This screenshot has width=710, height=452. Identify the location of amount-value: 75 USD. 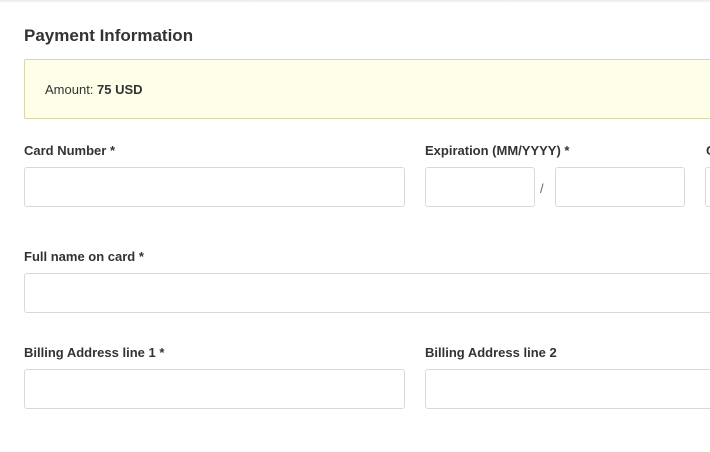
(120, 89).